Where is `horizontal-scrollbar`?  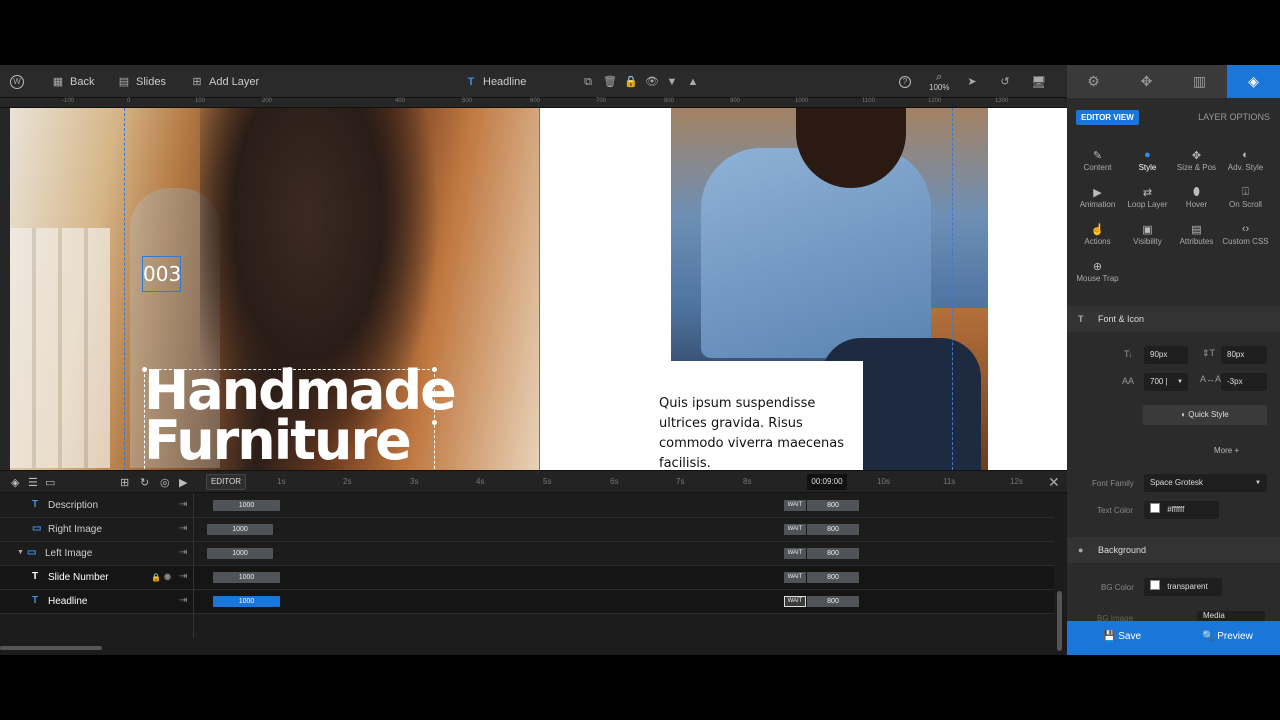
horizontal-scrollbar is located at coordinates (51, 648).